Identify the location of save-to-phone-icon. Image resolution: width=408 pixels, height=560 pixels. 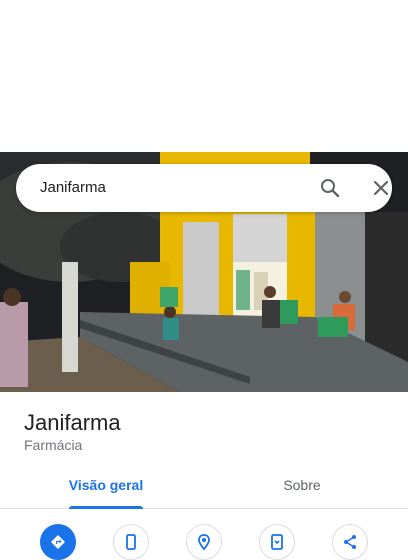
(277, 542).